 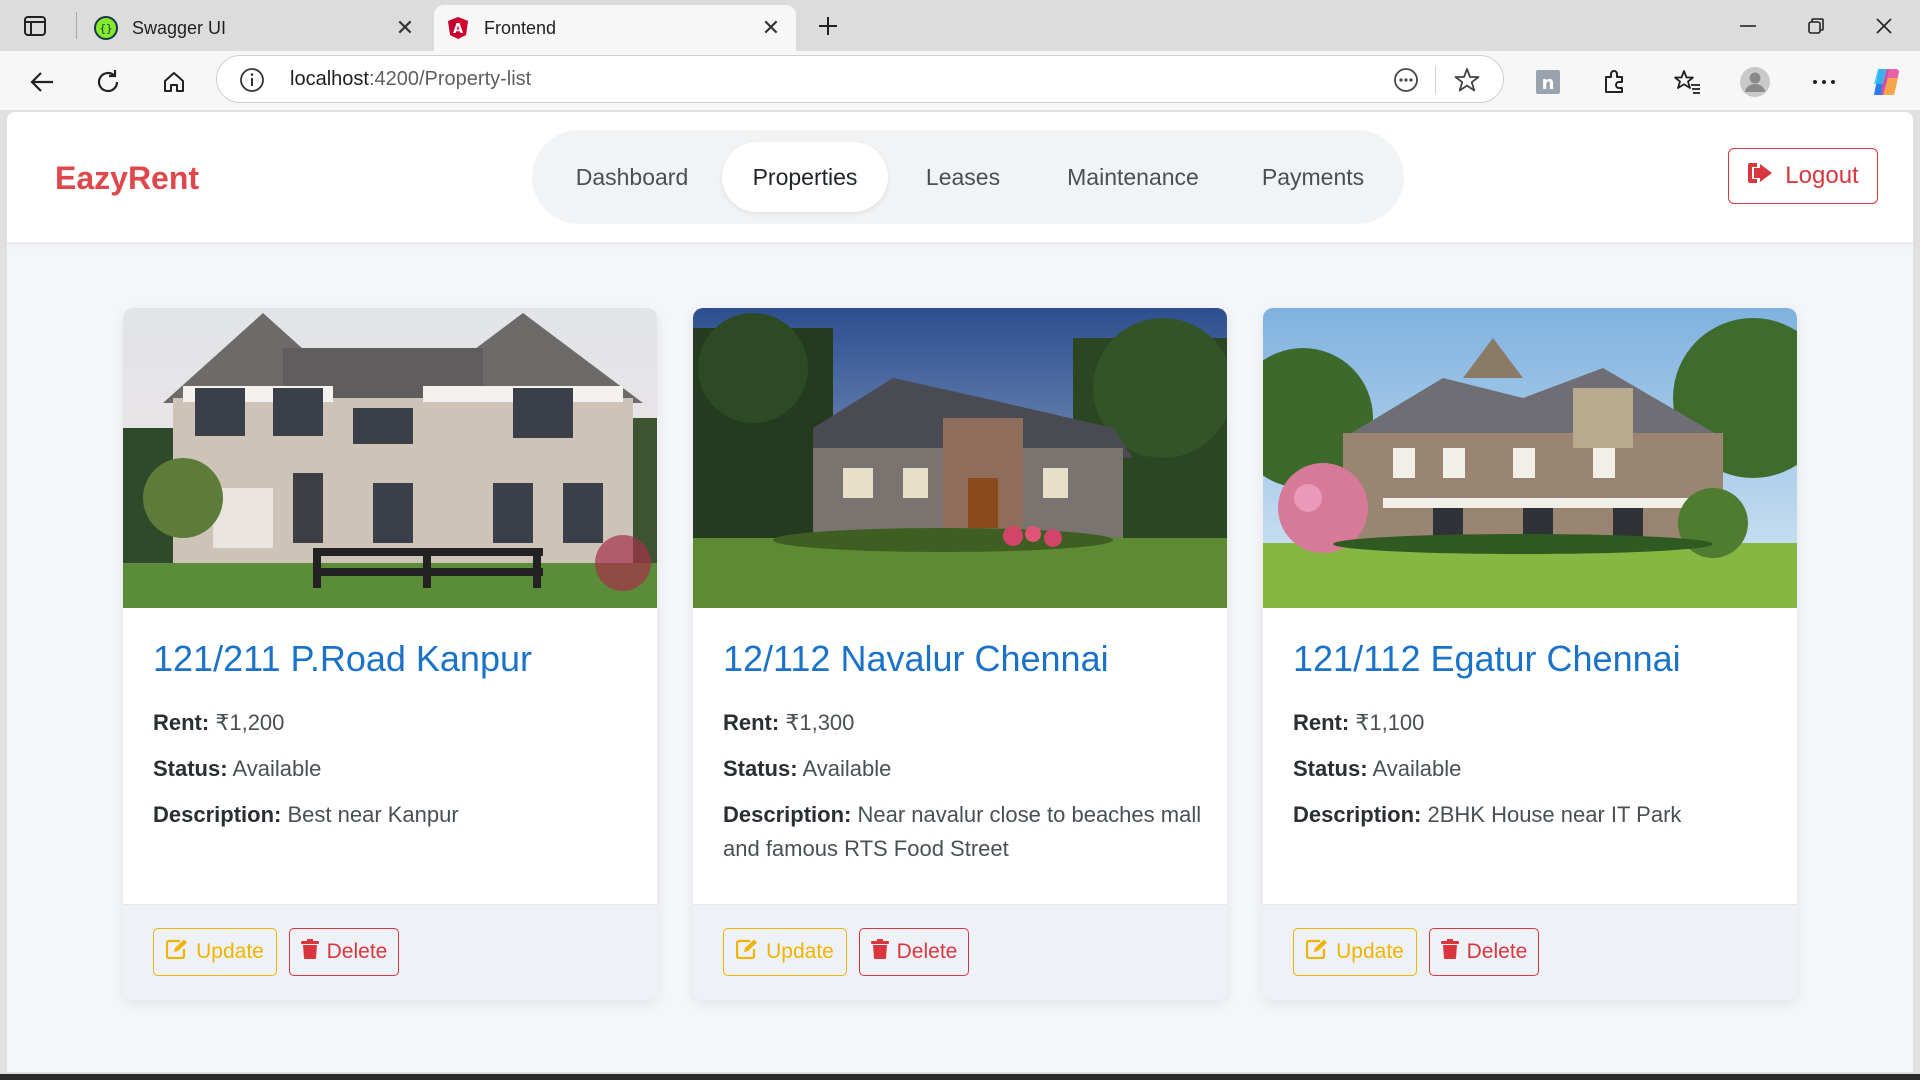 What do you see at coordinates (1884, 26) in the screenshot?
I see `window-close-icon` at bounding box center [1884, 26].